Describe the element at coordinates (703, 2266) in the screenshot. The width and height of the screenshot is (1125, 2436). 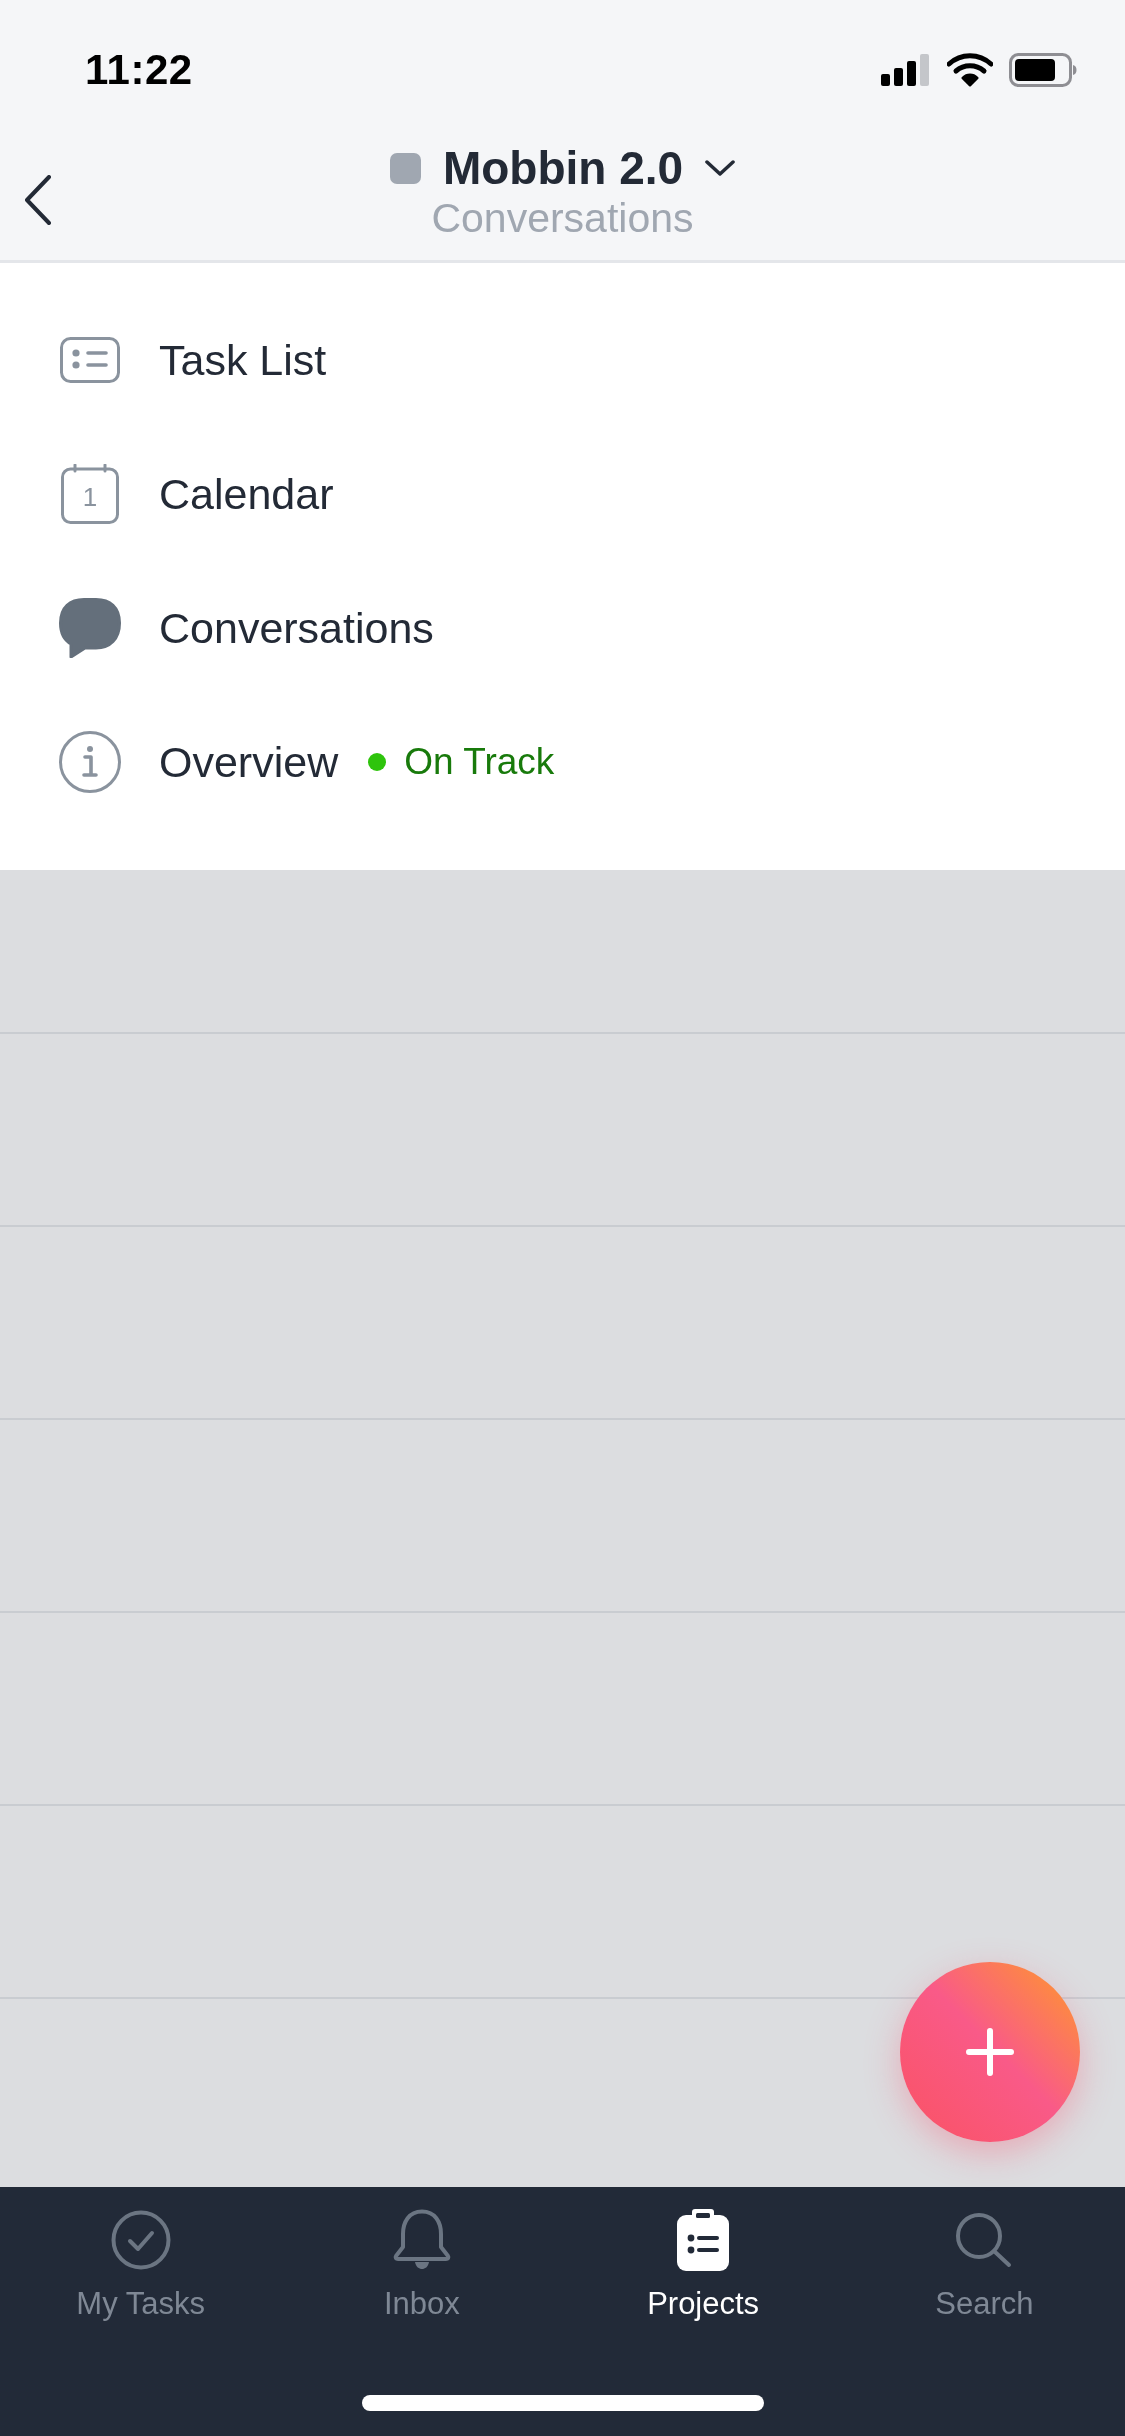
I see `tab: Projects` at that location.